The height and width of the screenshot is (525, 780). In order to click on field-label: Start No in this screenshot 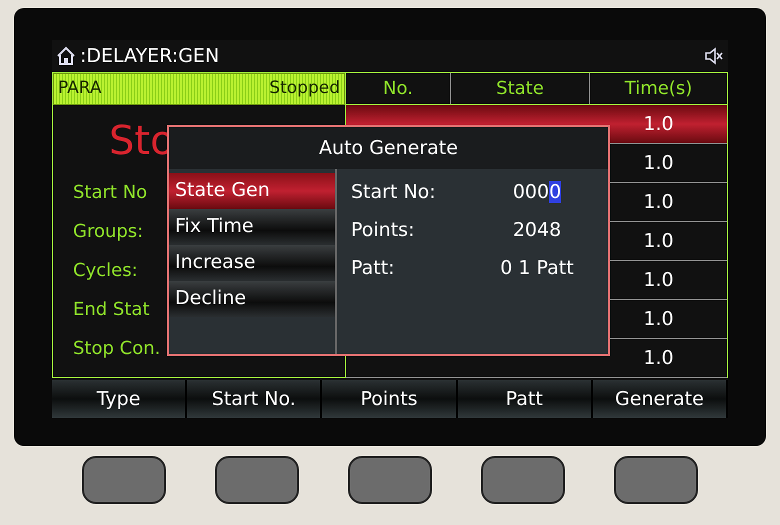, I will do `click(110, 192)`.